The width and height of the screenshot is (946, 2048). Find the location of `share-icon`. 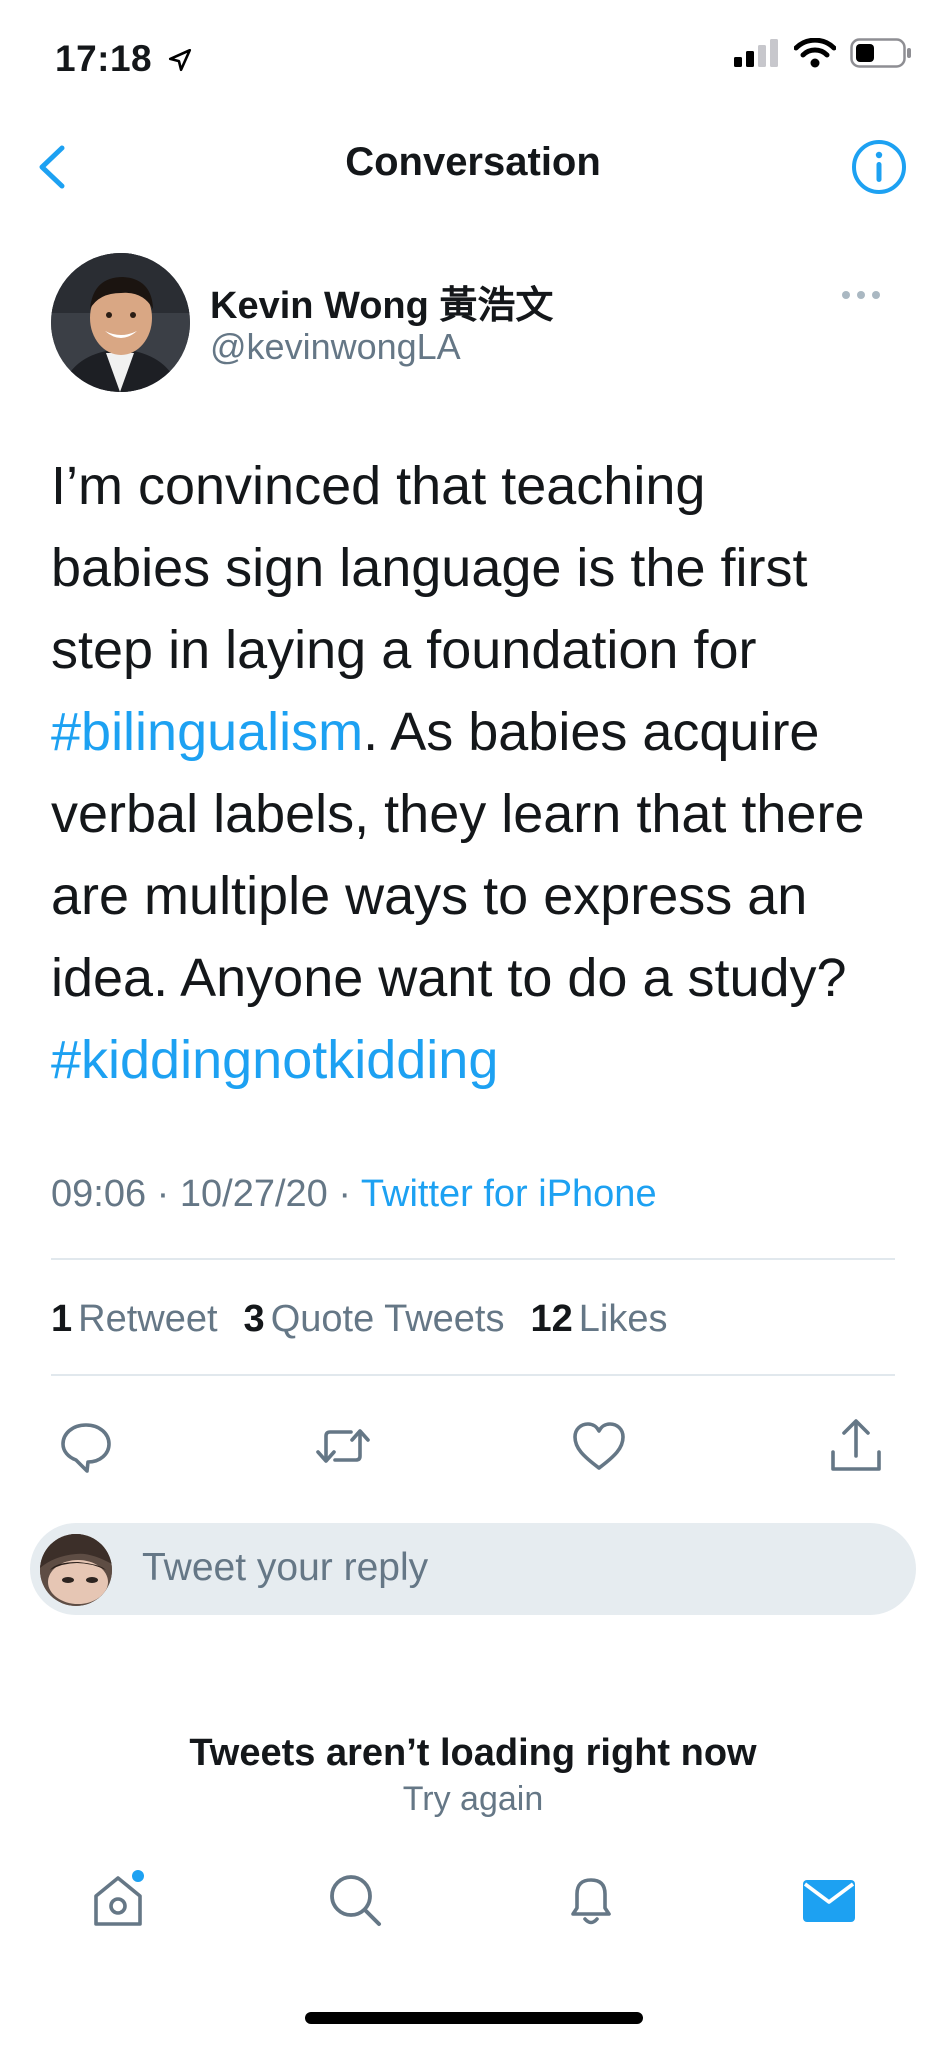

share-icon is located at coordinates (856, 1445).